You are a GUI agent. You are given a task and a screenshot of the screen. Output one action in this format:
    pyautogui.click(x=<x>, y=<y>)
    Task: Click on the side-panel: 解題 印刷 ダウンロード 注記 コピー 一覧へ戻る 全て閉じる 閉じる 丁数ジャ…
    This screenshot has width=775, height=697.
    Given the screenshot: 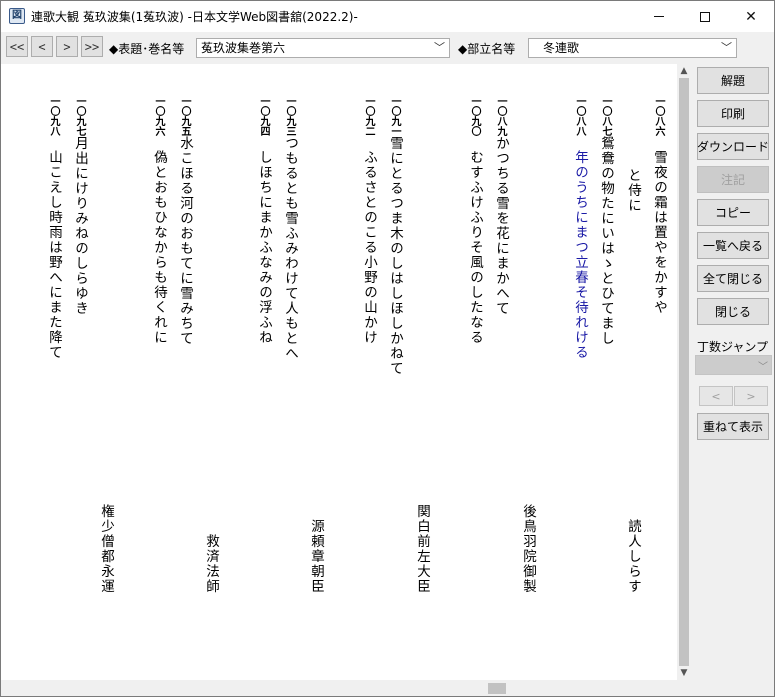 What is the action you would take?
    pyautogui.click(x=732, y=380)
    